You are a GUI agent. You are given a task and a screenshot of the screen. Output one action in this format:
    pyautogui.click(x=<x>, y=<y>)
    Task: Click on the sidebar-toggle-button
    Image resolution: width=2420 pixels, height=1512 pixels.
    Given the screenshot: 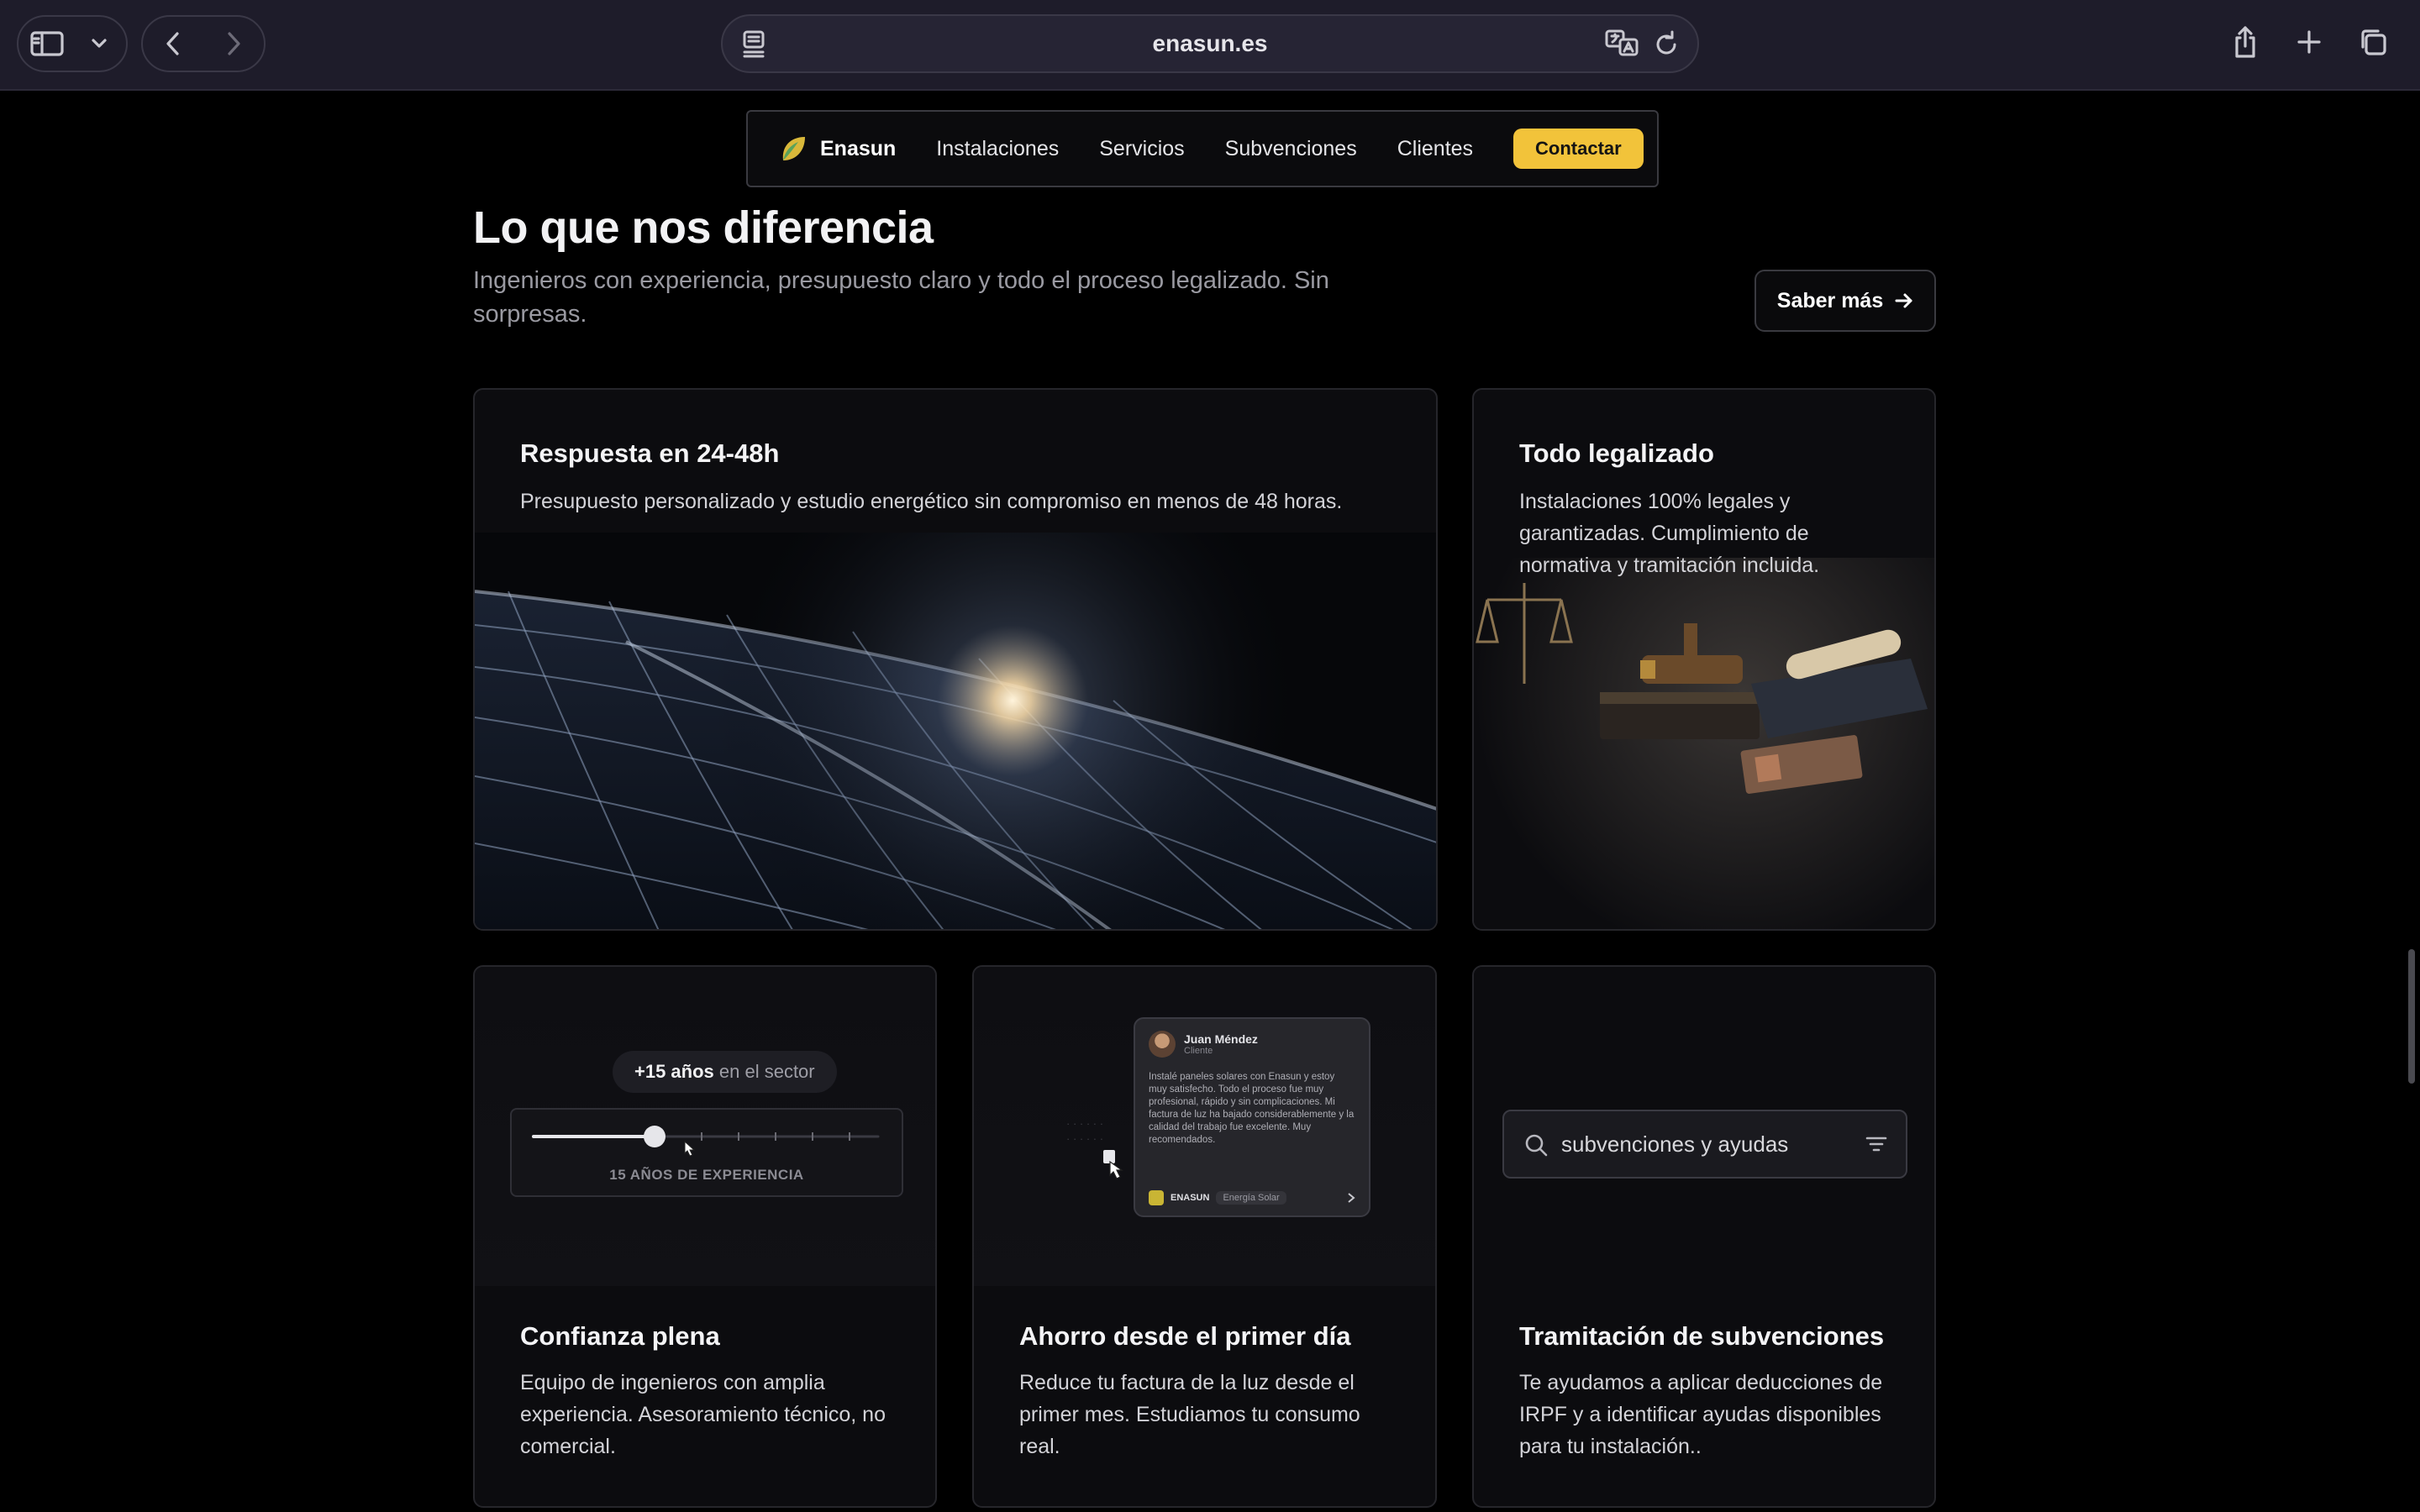 What is the action you would take?
    pyautogui.click(x=47, y=44)
    